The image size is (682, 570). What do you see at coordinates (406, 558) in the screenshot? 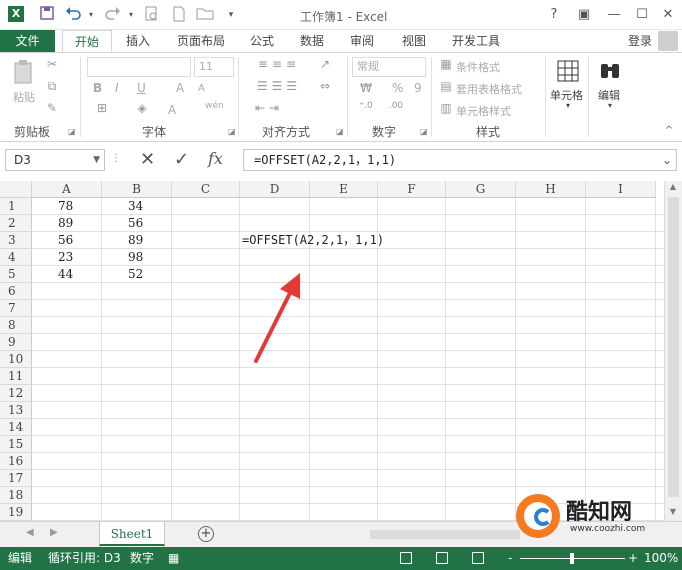
I see `normal-view-icon` at bounding box center [406, 558].